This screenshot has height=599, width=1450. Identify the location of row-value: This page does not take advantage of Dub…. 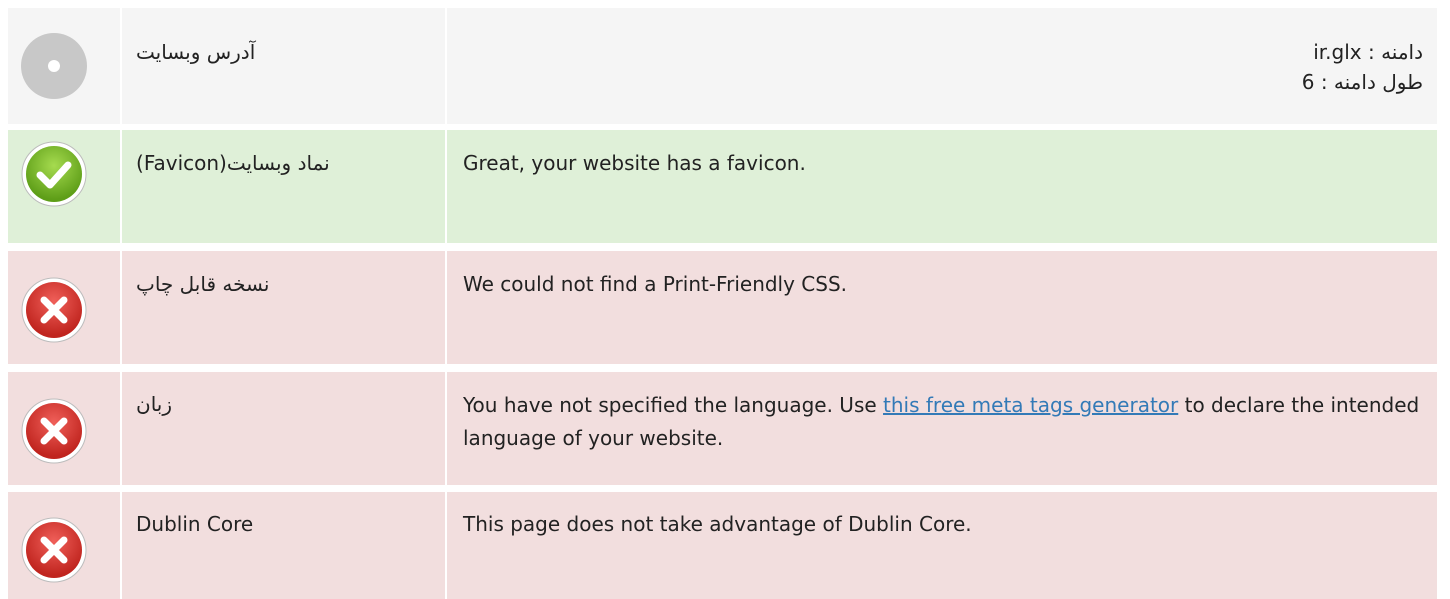
(942, 545).